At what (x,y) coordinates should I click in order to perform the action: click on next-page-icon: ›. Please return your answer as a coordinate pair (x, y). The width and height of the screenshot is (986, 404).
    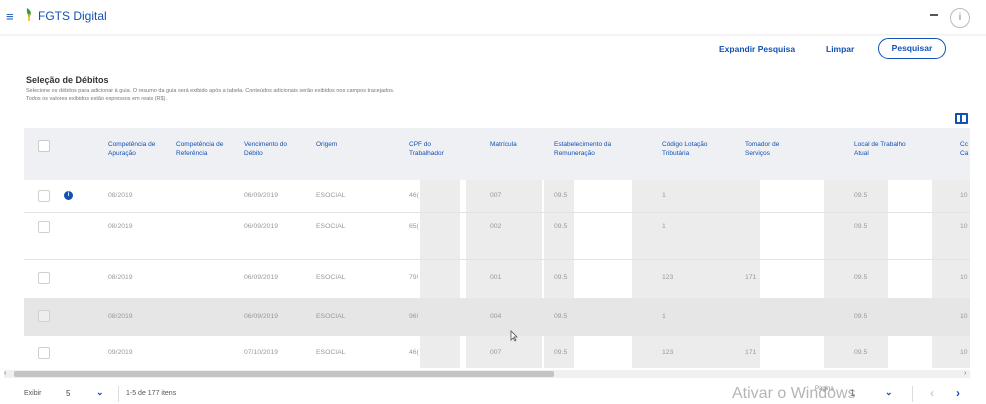
    Looking at the image, I should click on (958, 393).